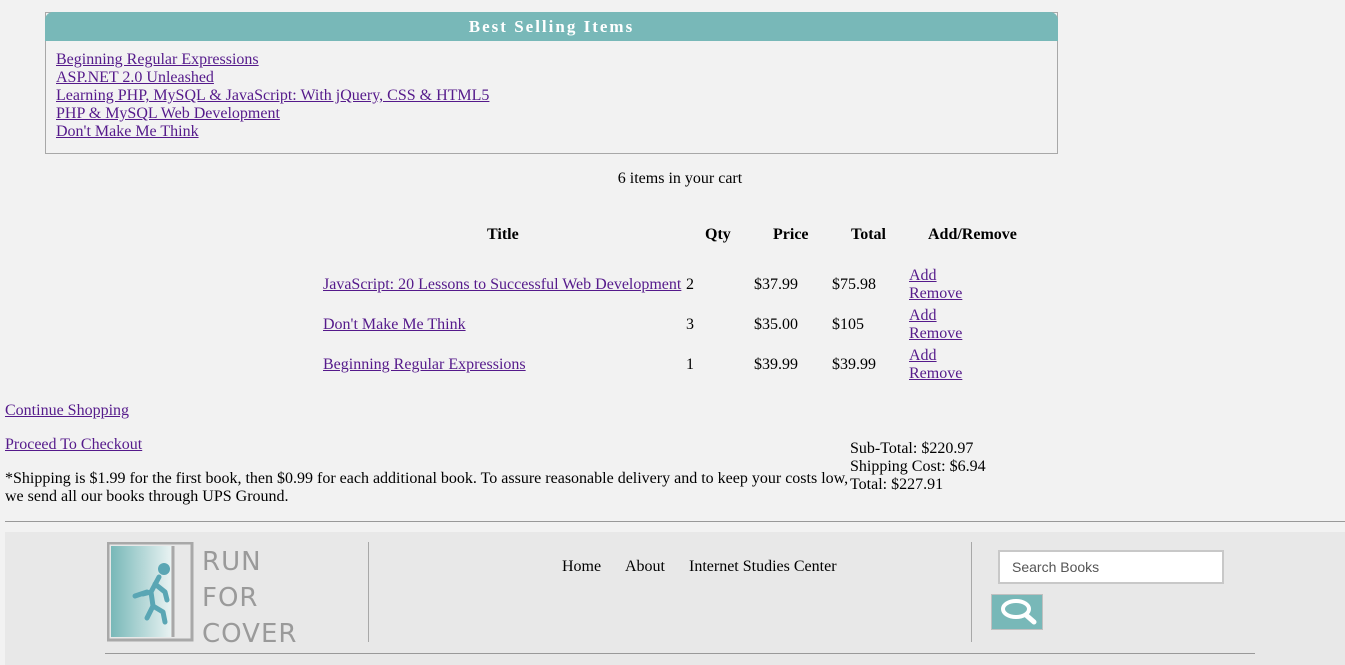  Describe the element at coordinates (690, 324) in the screenshot. I see `cart-item-qty: 3` at that location.